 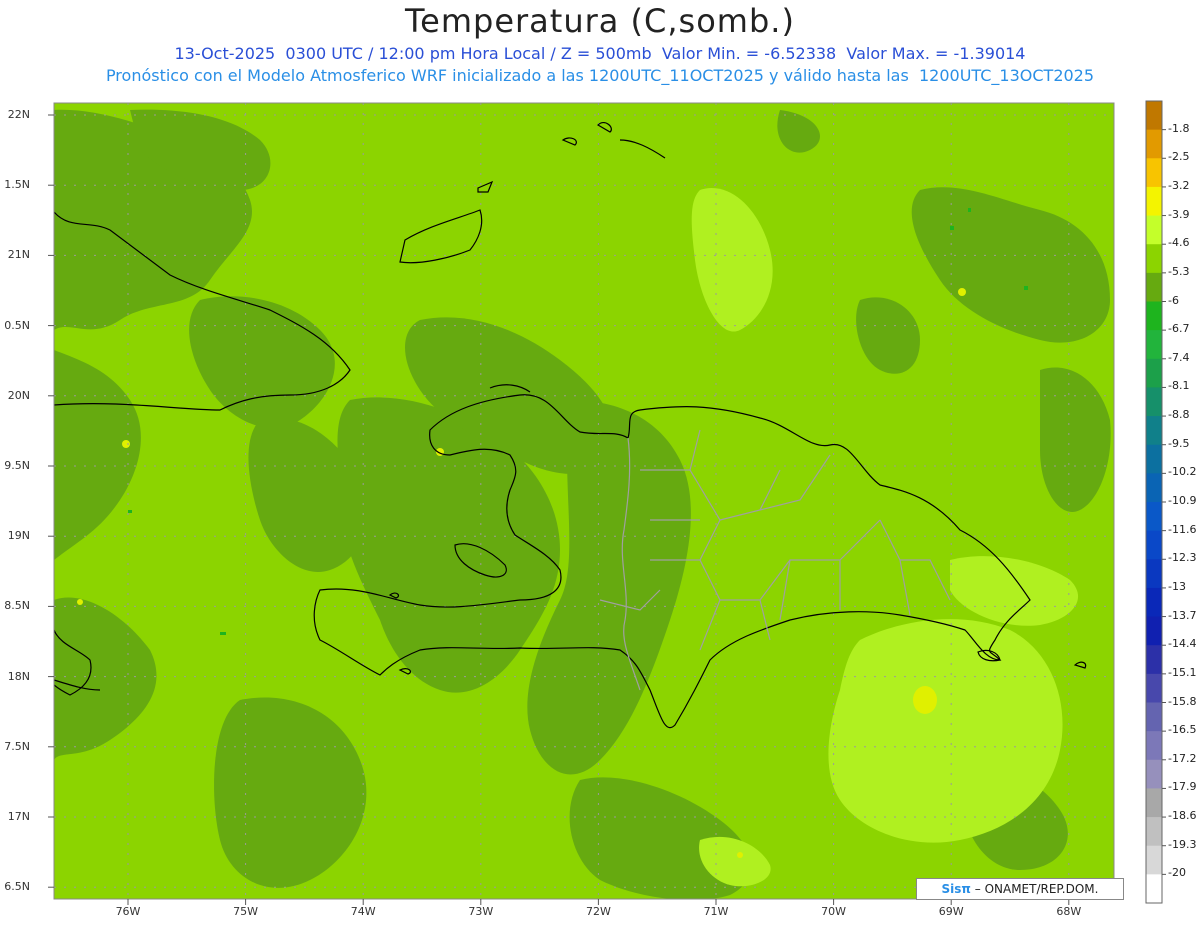 What do you see at coordinates (18, 676) in the screenshot?
I see `lat-label: 18N` at bounding box center [18, 676].